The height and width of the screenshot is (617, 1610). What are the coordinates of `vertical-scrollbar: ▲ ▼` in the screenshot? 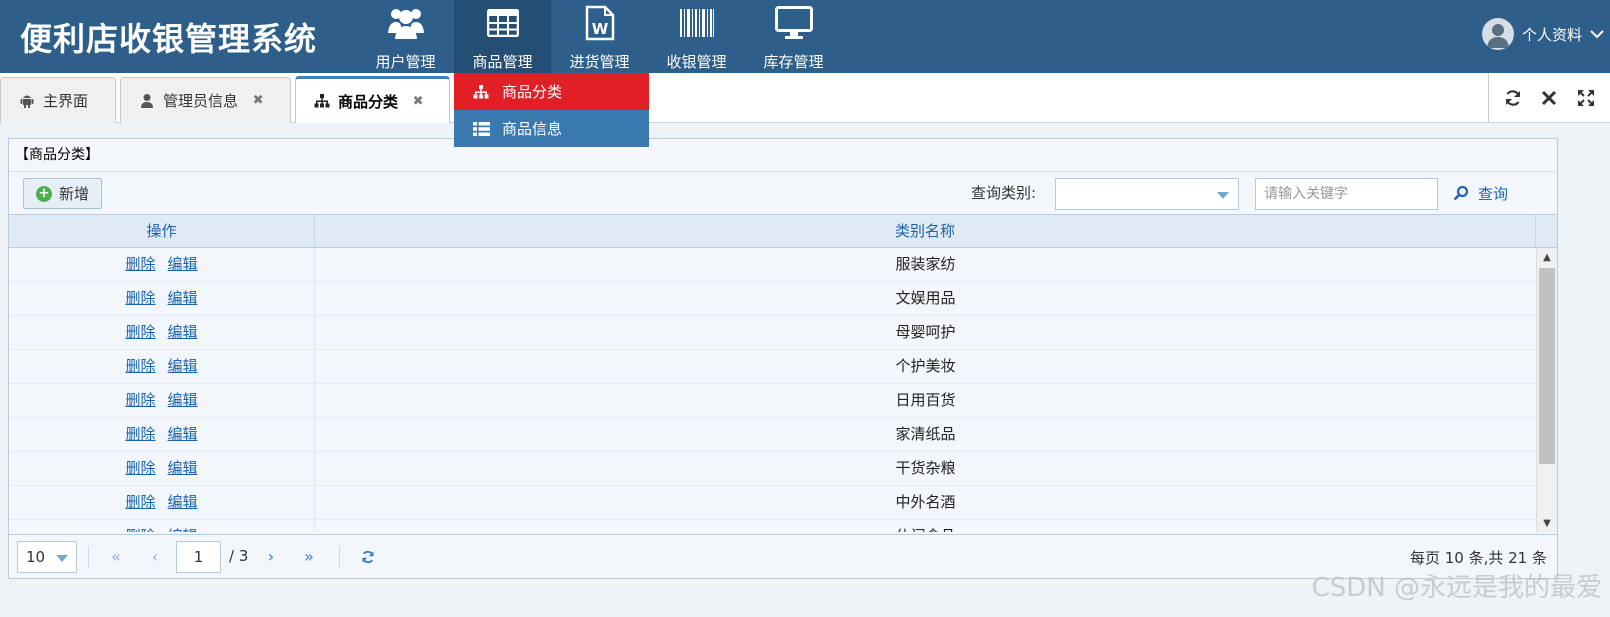 It's located at (1546, 390).